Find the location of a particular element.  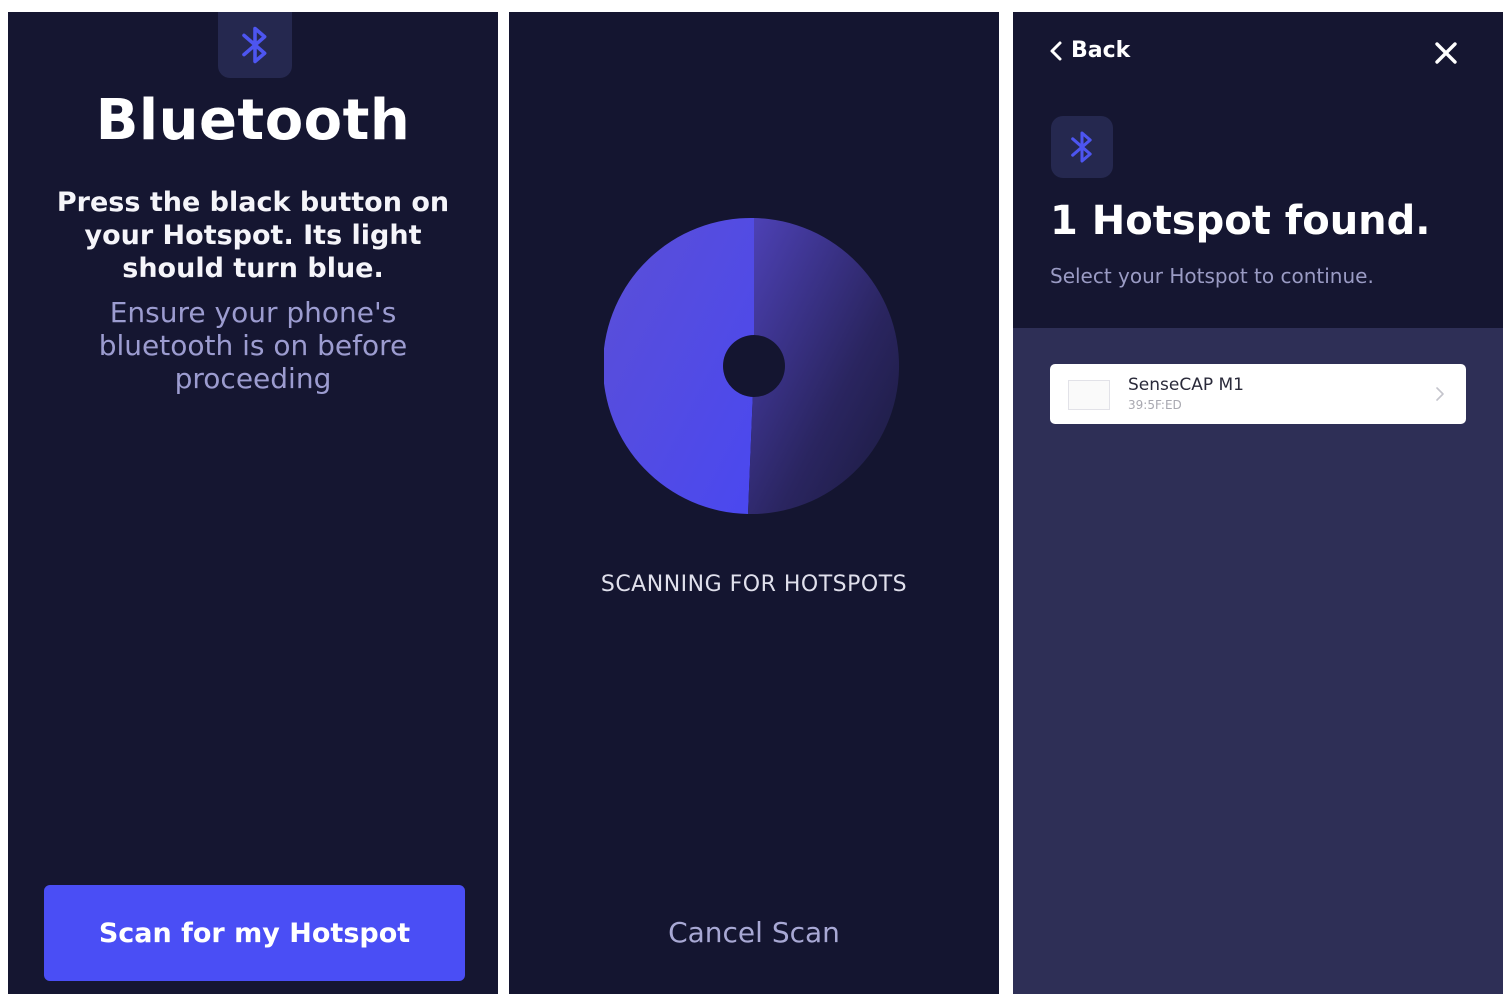

device-thumbnail is located at coordinates (1089, 395).